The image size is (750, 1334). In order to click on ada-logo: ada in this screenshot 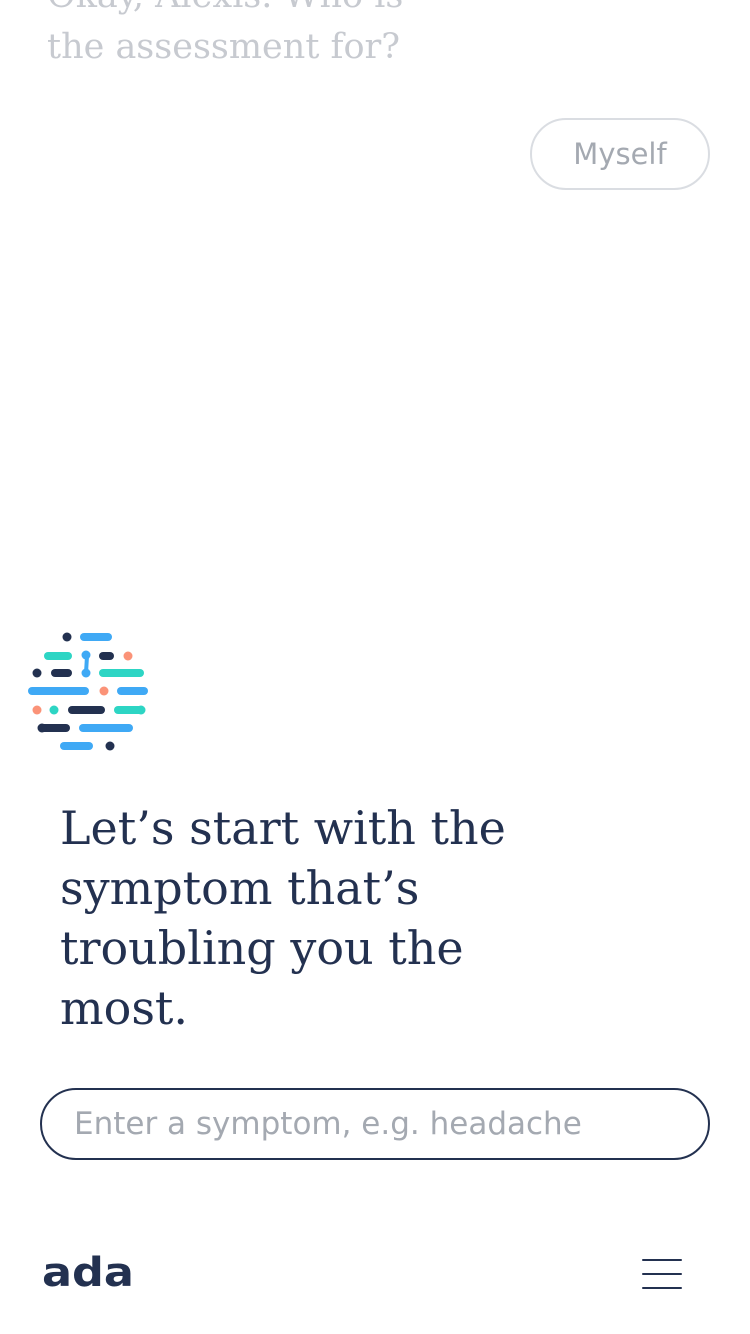, I will do `click(88, 1273)`.